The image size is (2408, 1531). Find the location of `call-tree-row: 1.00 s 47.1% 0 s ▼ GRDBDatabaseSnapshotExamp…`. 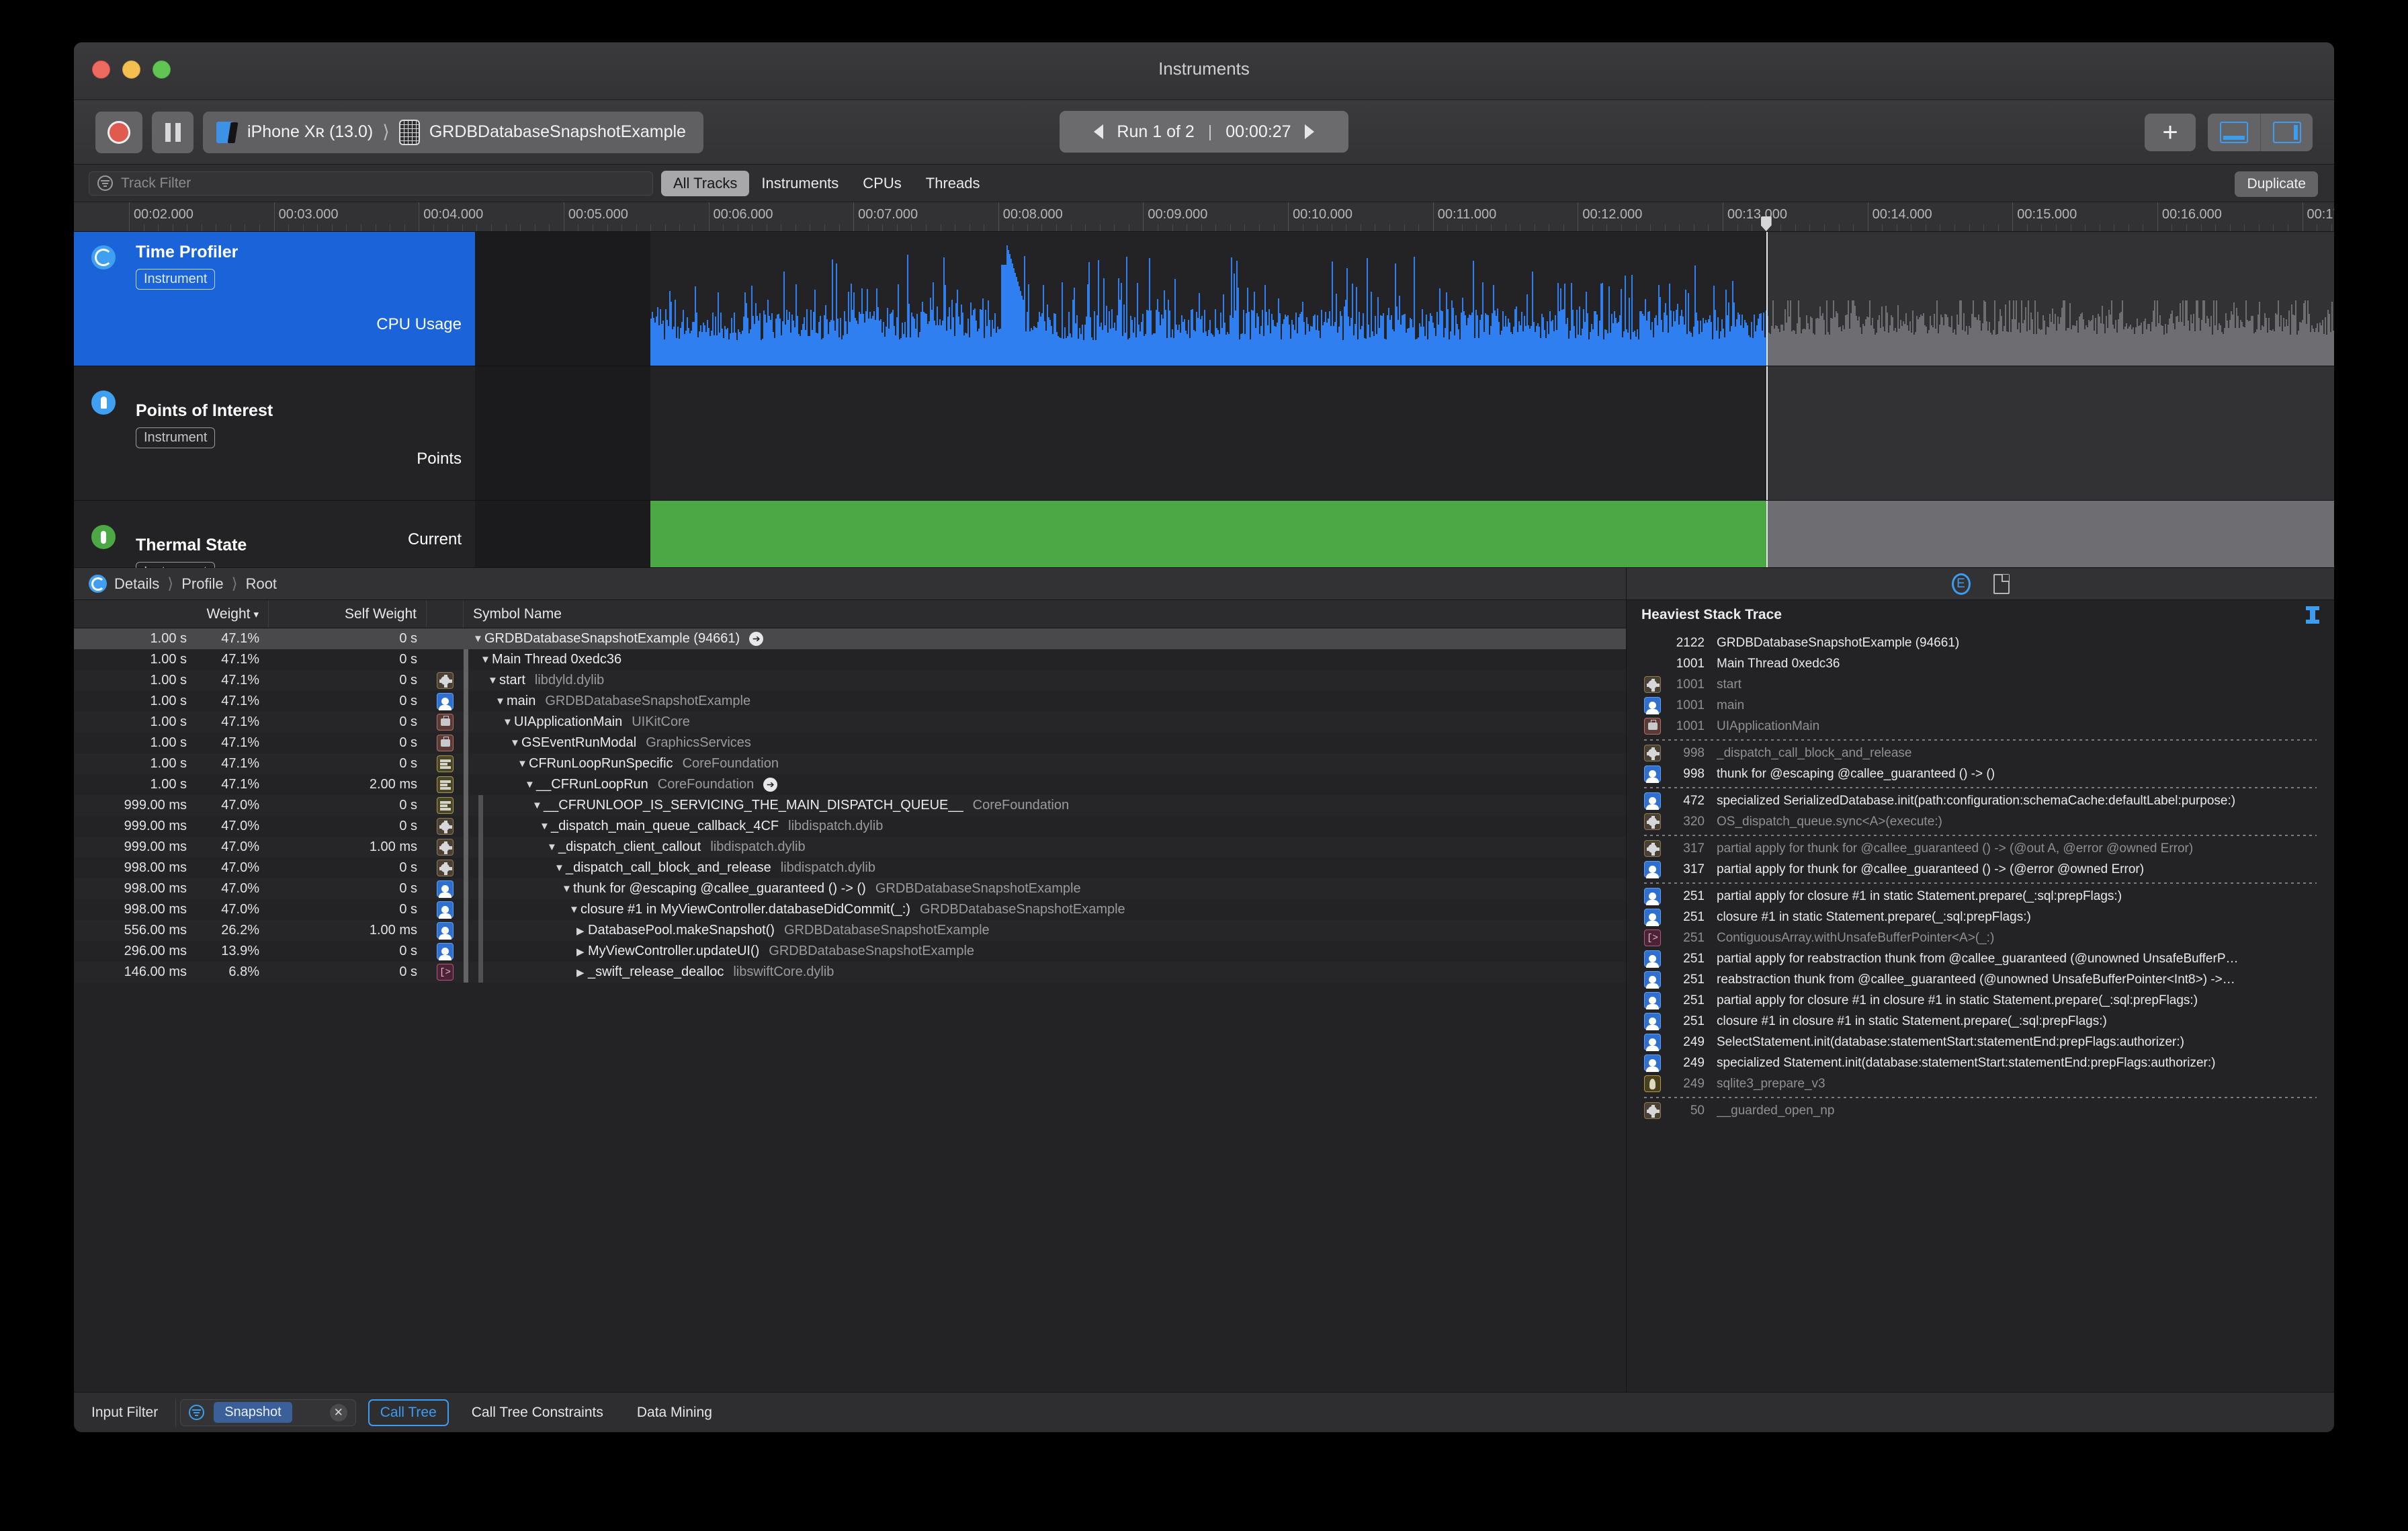

call-tree-row: 1.00 s 47.1% 0 s ▼ GRDBDatabaseSnapshotExamp… is located at coordinates (850, 639).